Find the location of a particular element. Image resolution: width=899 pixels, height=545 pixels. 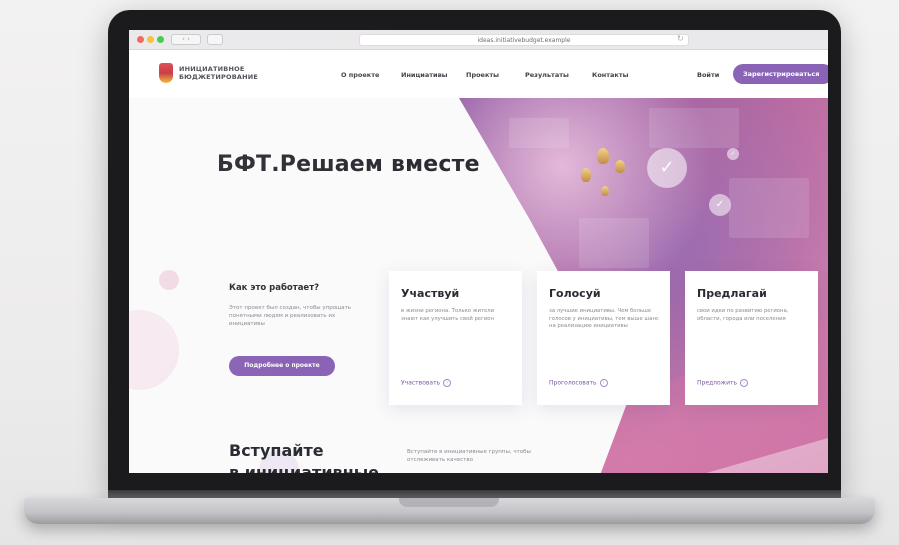

card-action-link: Проголосовать › is located at coordinates (578, 383).